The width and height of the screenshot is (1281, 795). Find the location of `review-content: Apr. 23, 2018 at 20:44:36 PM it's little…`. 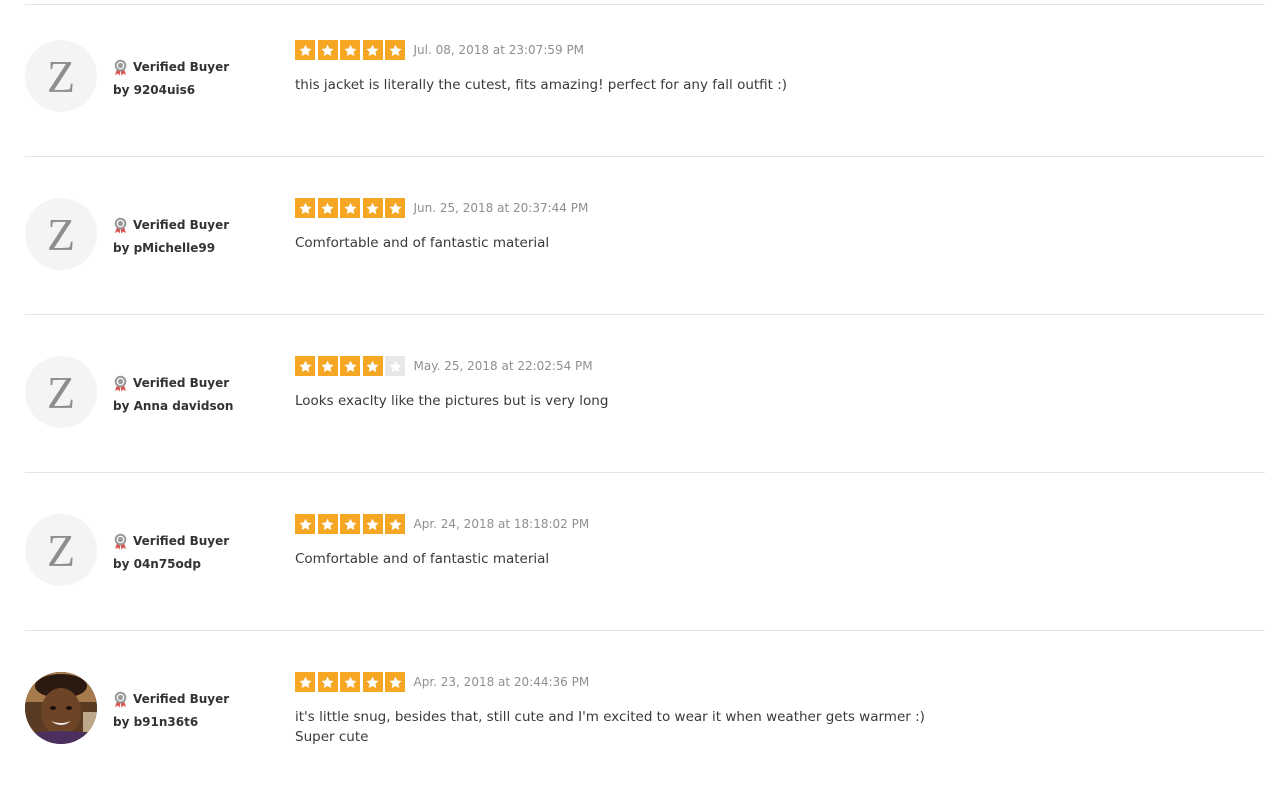

review-content: Apr. 23, 2018 at 20:44:36 PM it's little… is located at coordinates (775, 709).